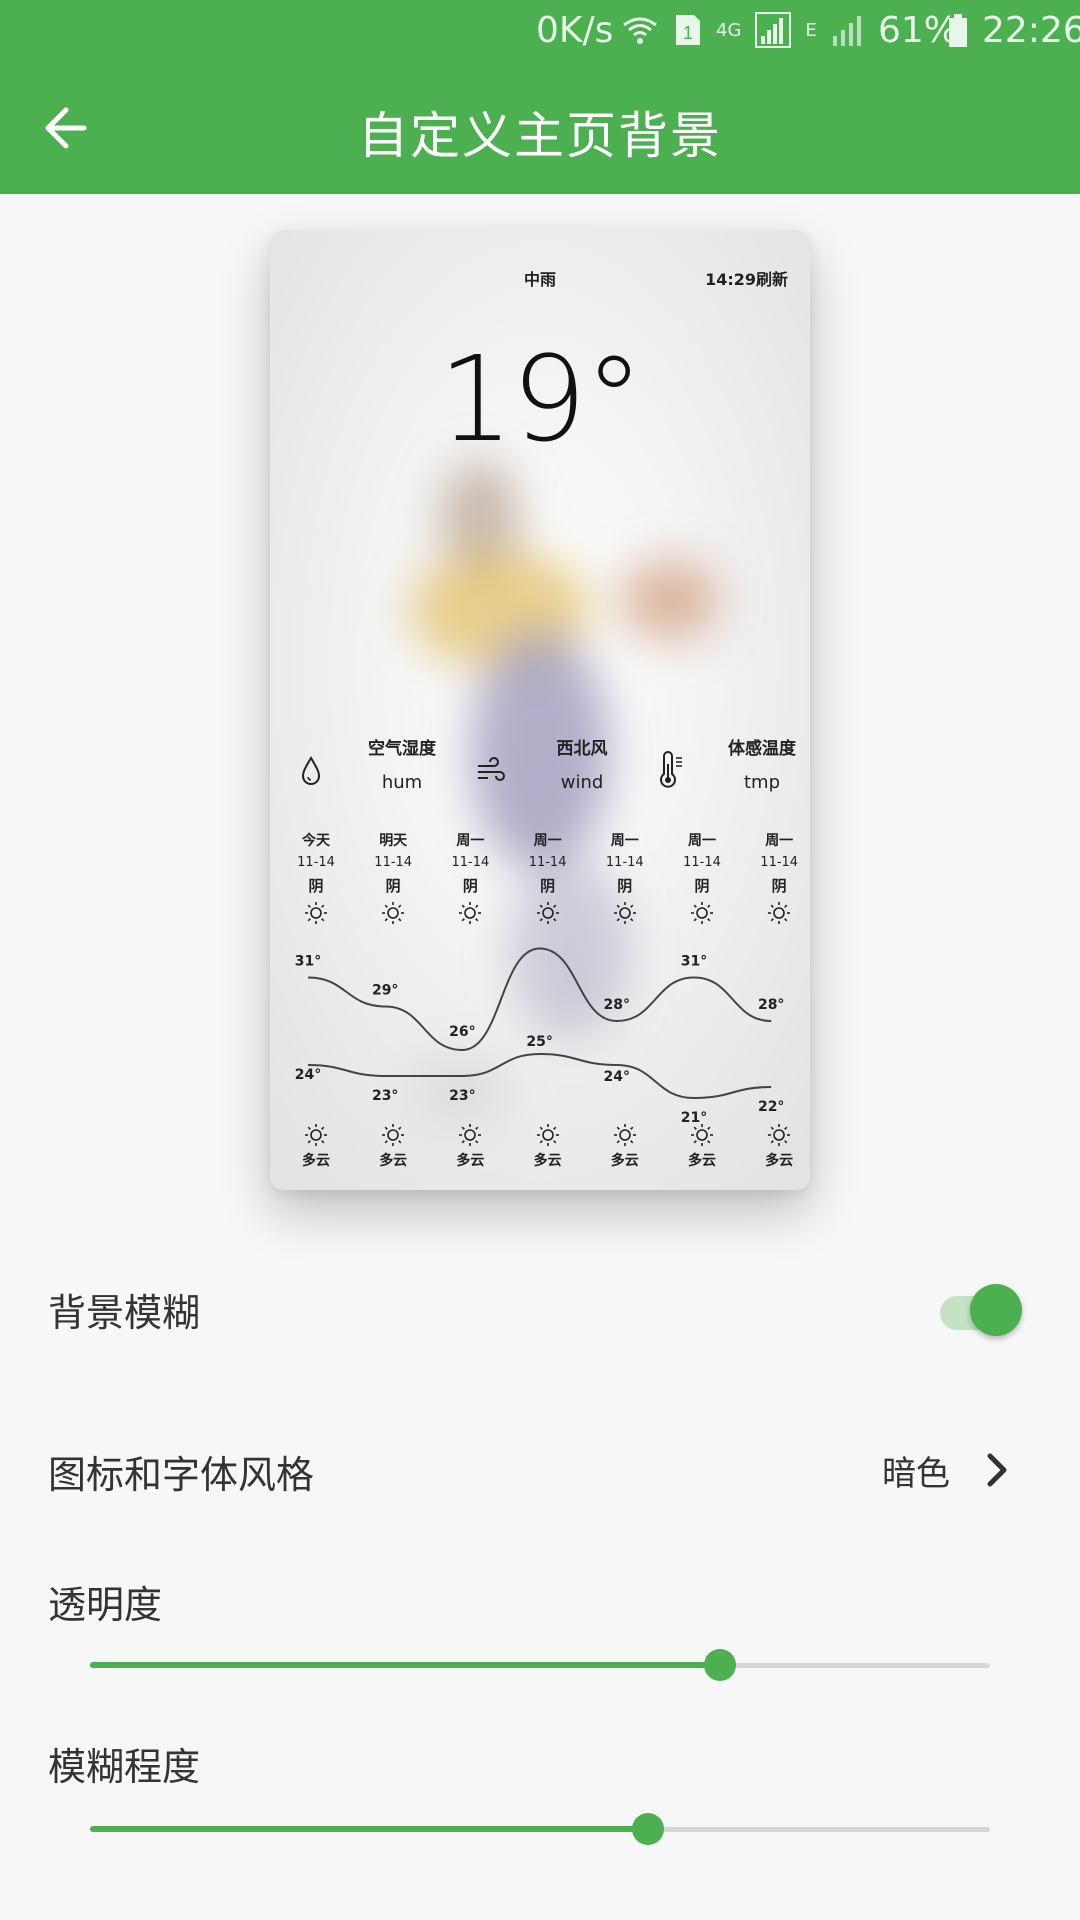 This screenshot has width=1080, height=1920. Describe the element at coordinates (762, 749) in the screenshot. I see `feels-like-title: 体感温度` at that location.